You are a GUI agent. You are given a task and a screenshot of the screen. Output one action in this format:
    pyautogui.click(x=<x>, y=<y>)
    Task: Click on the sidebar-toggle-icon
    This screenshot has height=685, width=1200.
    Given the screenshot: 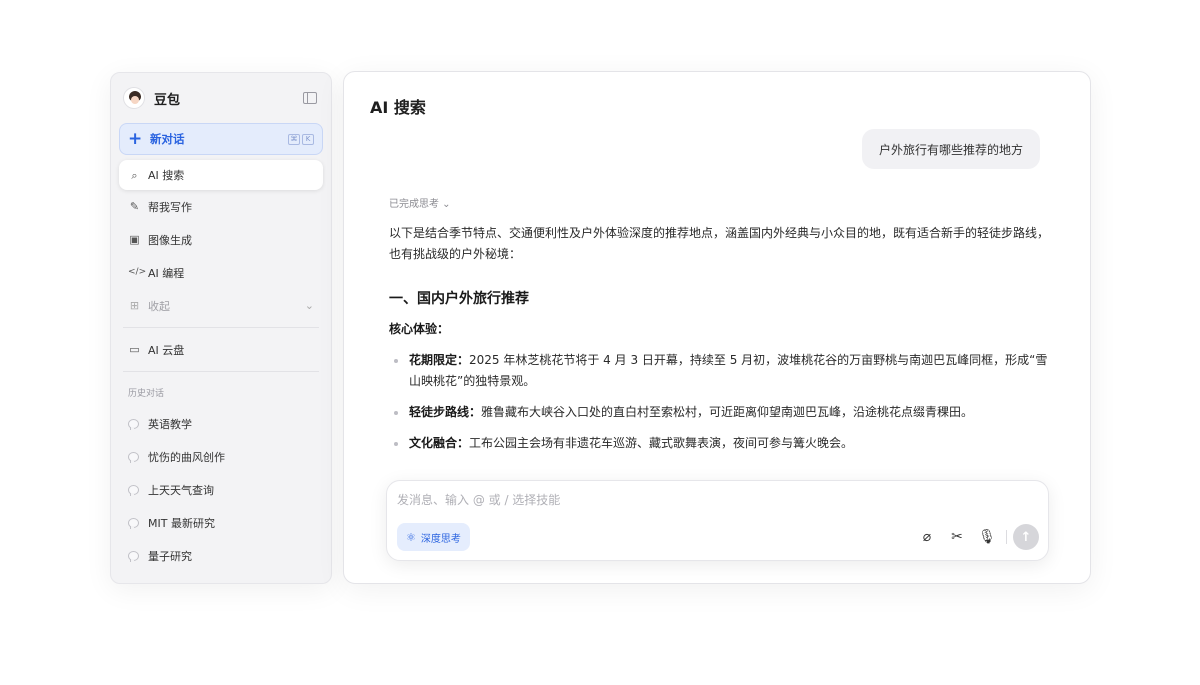 What is the action you would take?
    pyautogui.click(x=310, y=98)
    